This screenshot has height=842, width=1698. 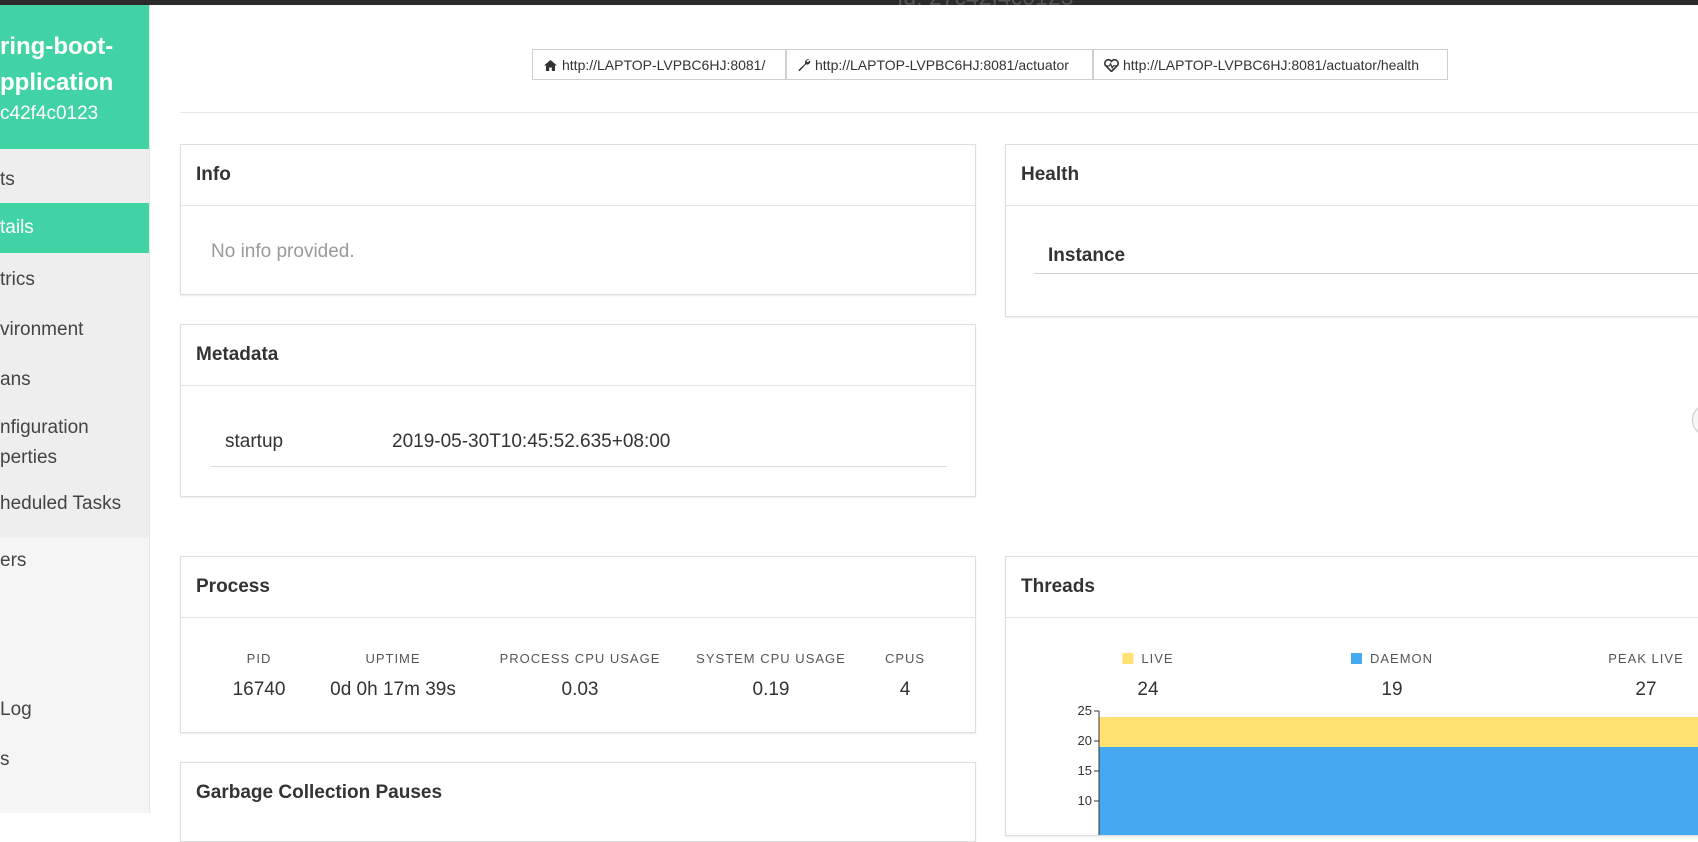 What do you see at coordinates (905, 658) in the screenshot?
I see `stat-label-cpus: CPUS` at bounding box center [905, 658].